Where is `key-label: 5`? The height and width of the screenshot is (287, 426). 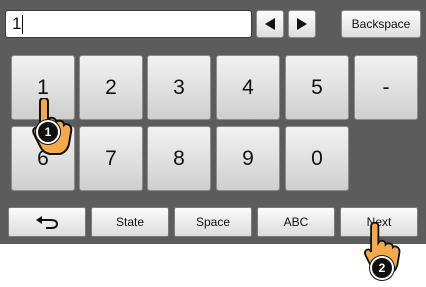
key-label: 5 is located at coordinates (317, 87).